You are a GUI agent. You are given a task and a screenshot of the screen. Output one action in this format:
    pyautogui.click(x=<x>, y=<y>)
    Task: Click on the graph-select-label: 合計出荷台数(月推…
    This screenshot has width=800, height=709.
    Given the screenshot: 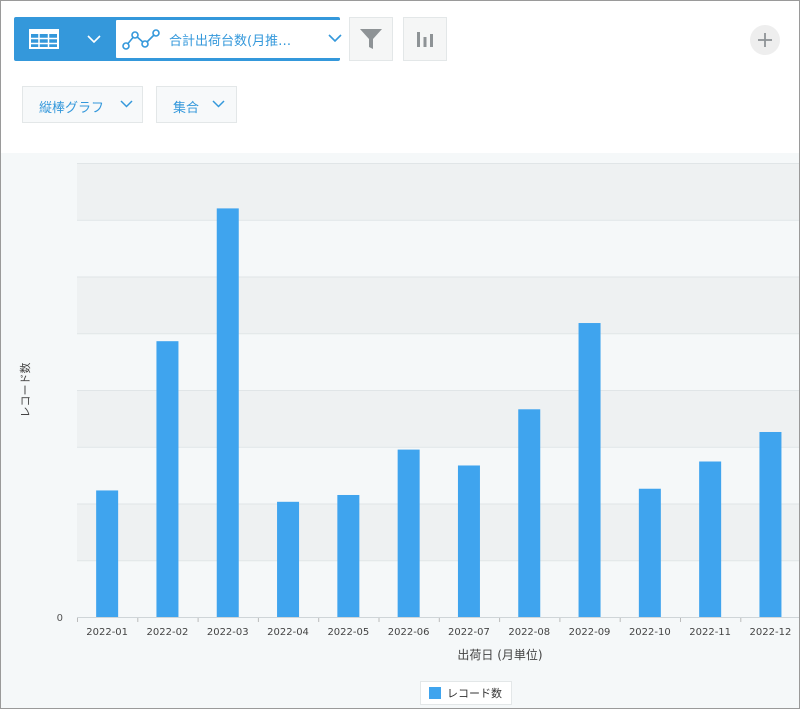 What is the action you would take?
    pyautogui.click(x=230, y=41)
    